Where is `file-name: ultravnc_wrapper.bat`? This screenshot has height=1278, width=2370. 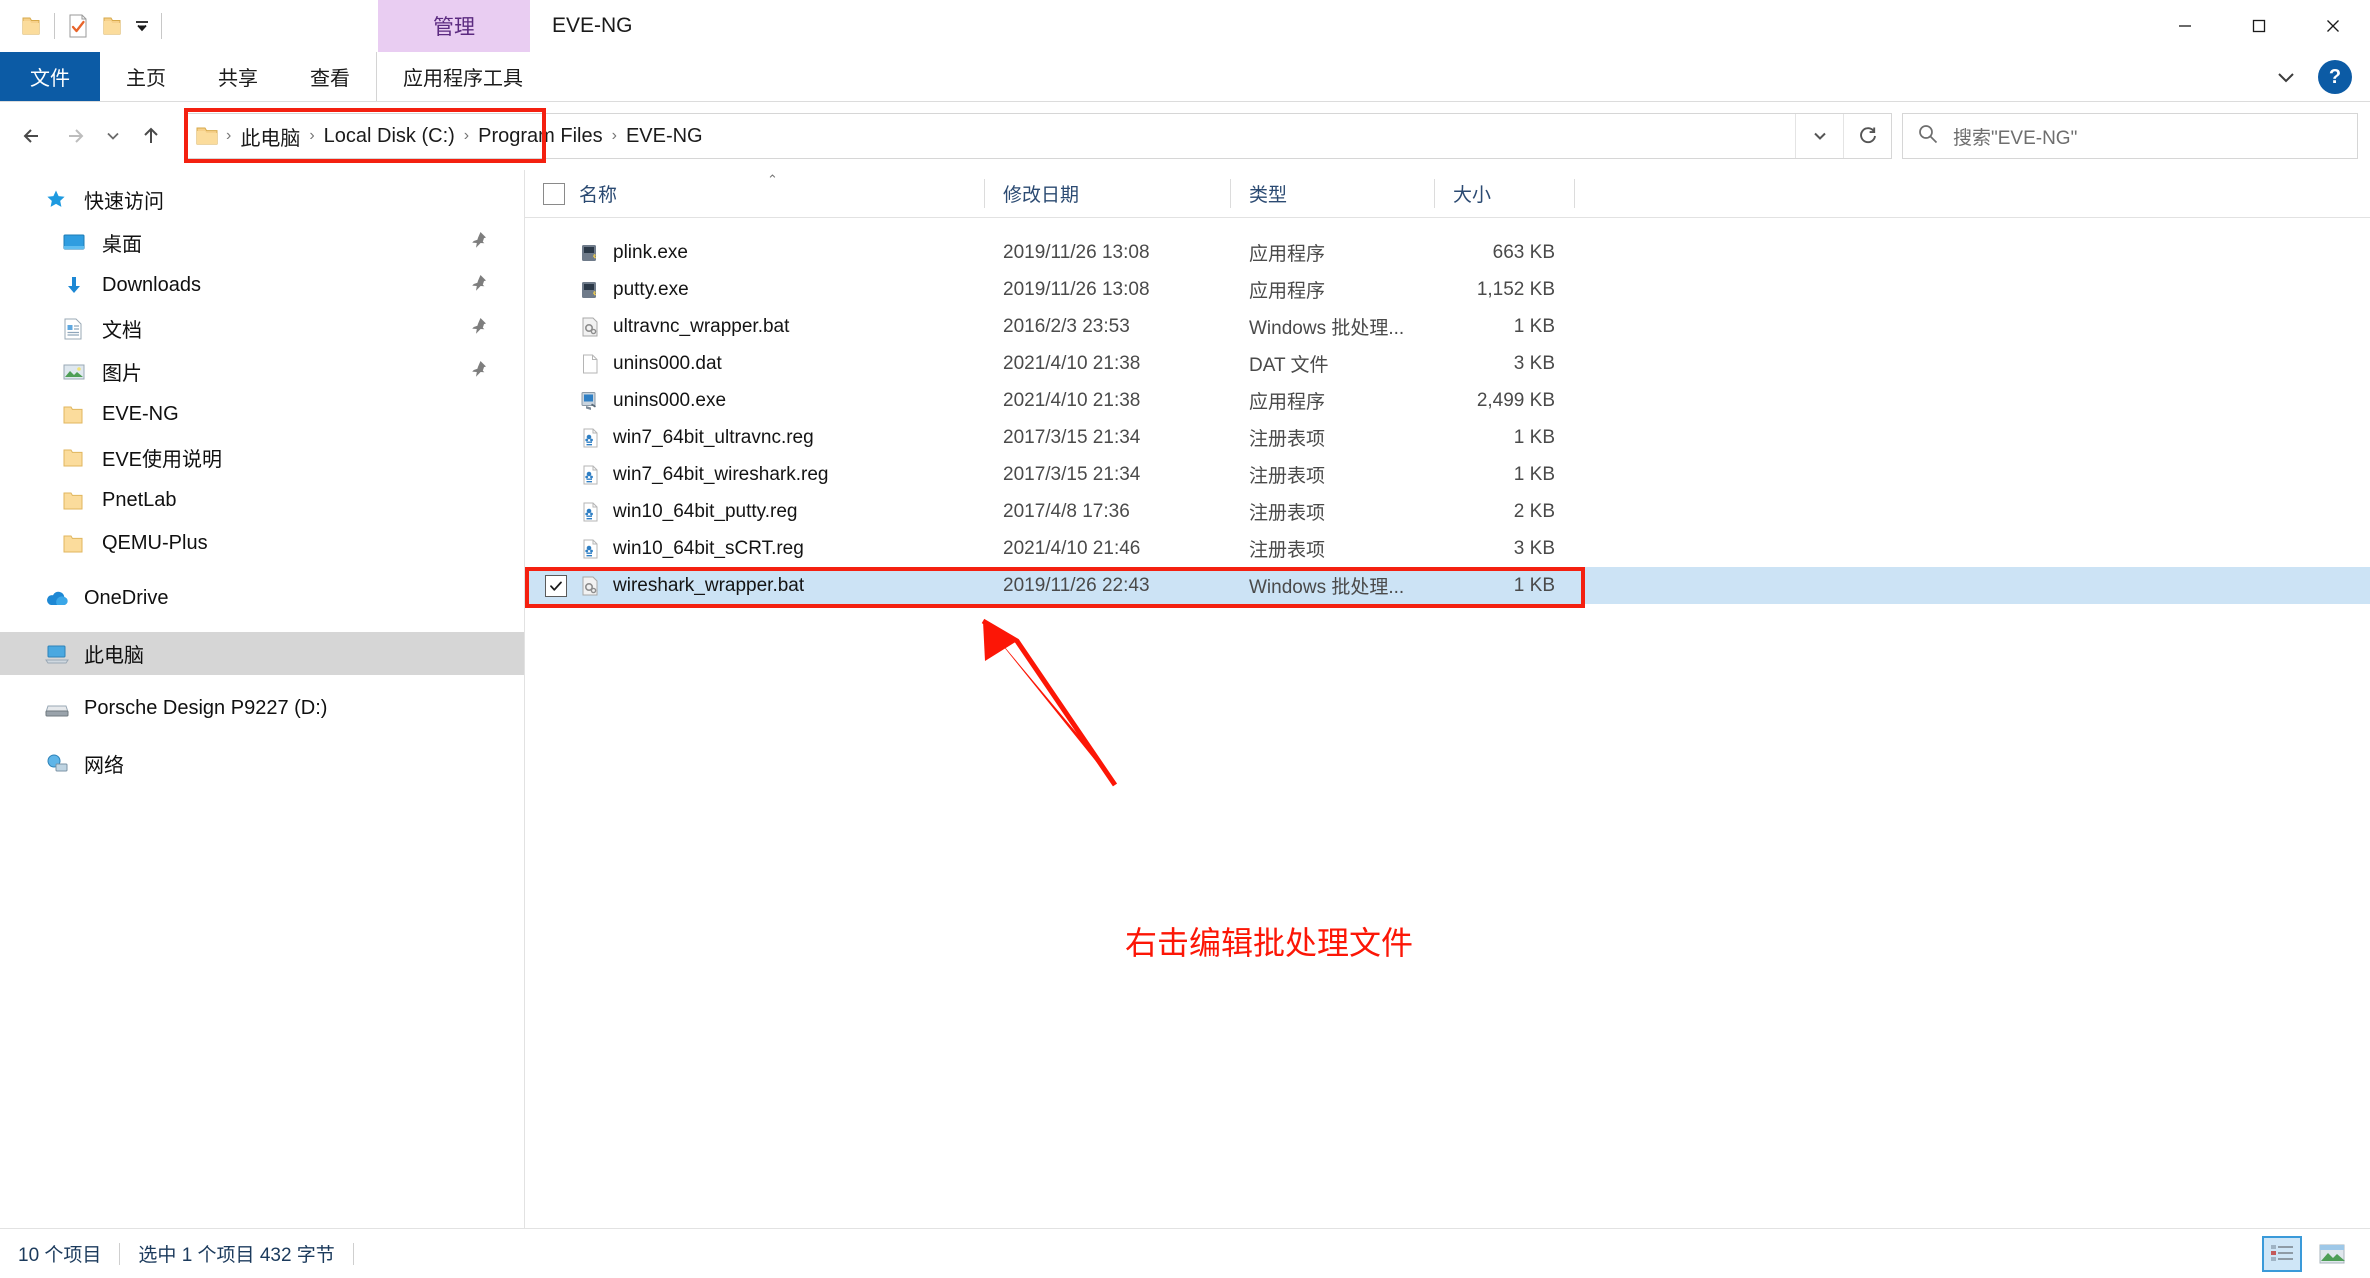
file-name: ultravnc_wrapper.bat is located at coordinates (701, 326).